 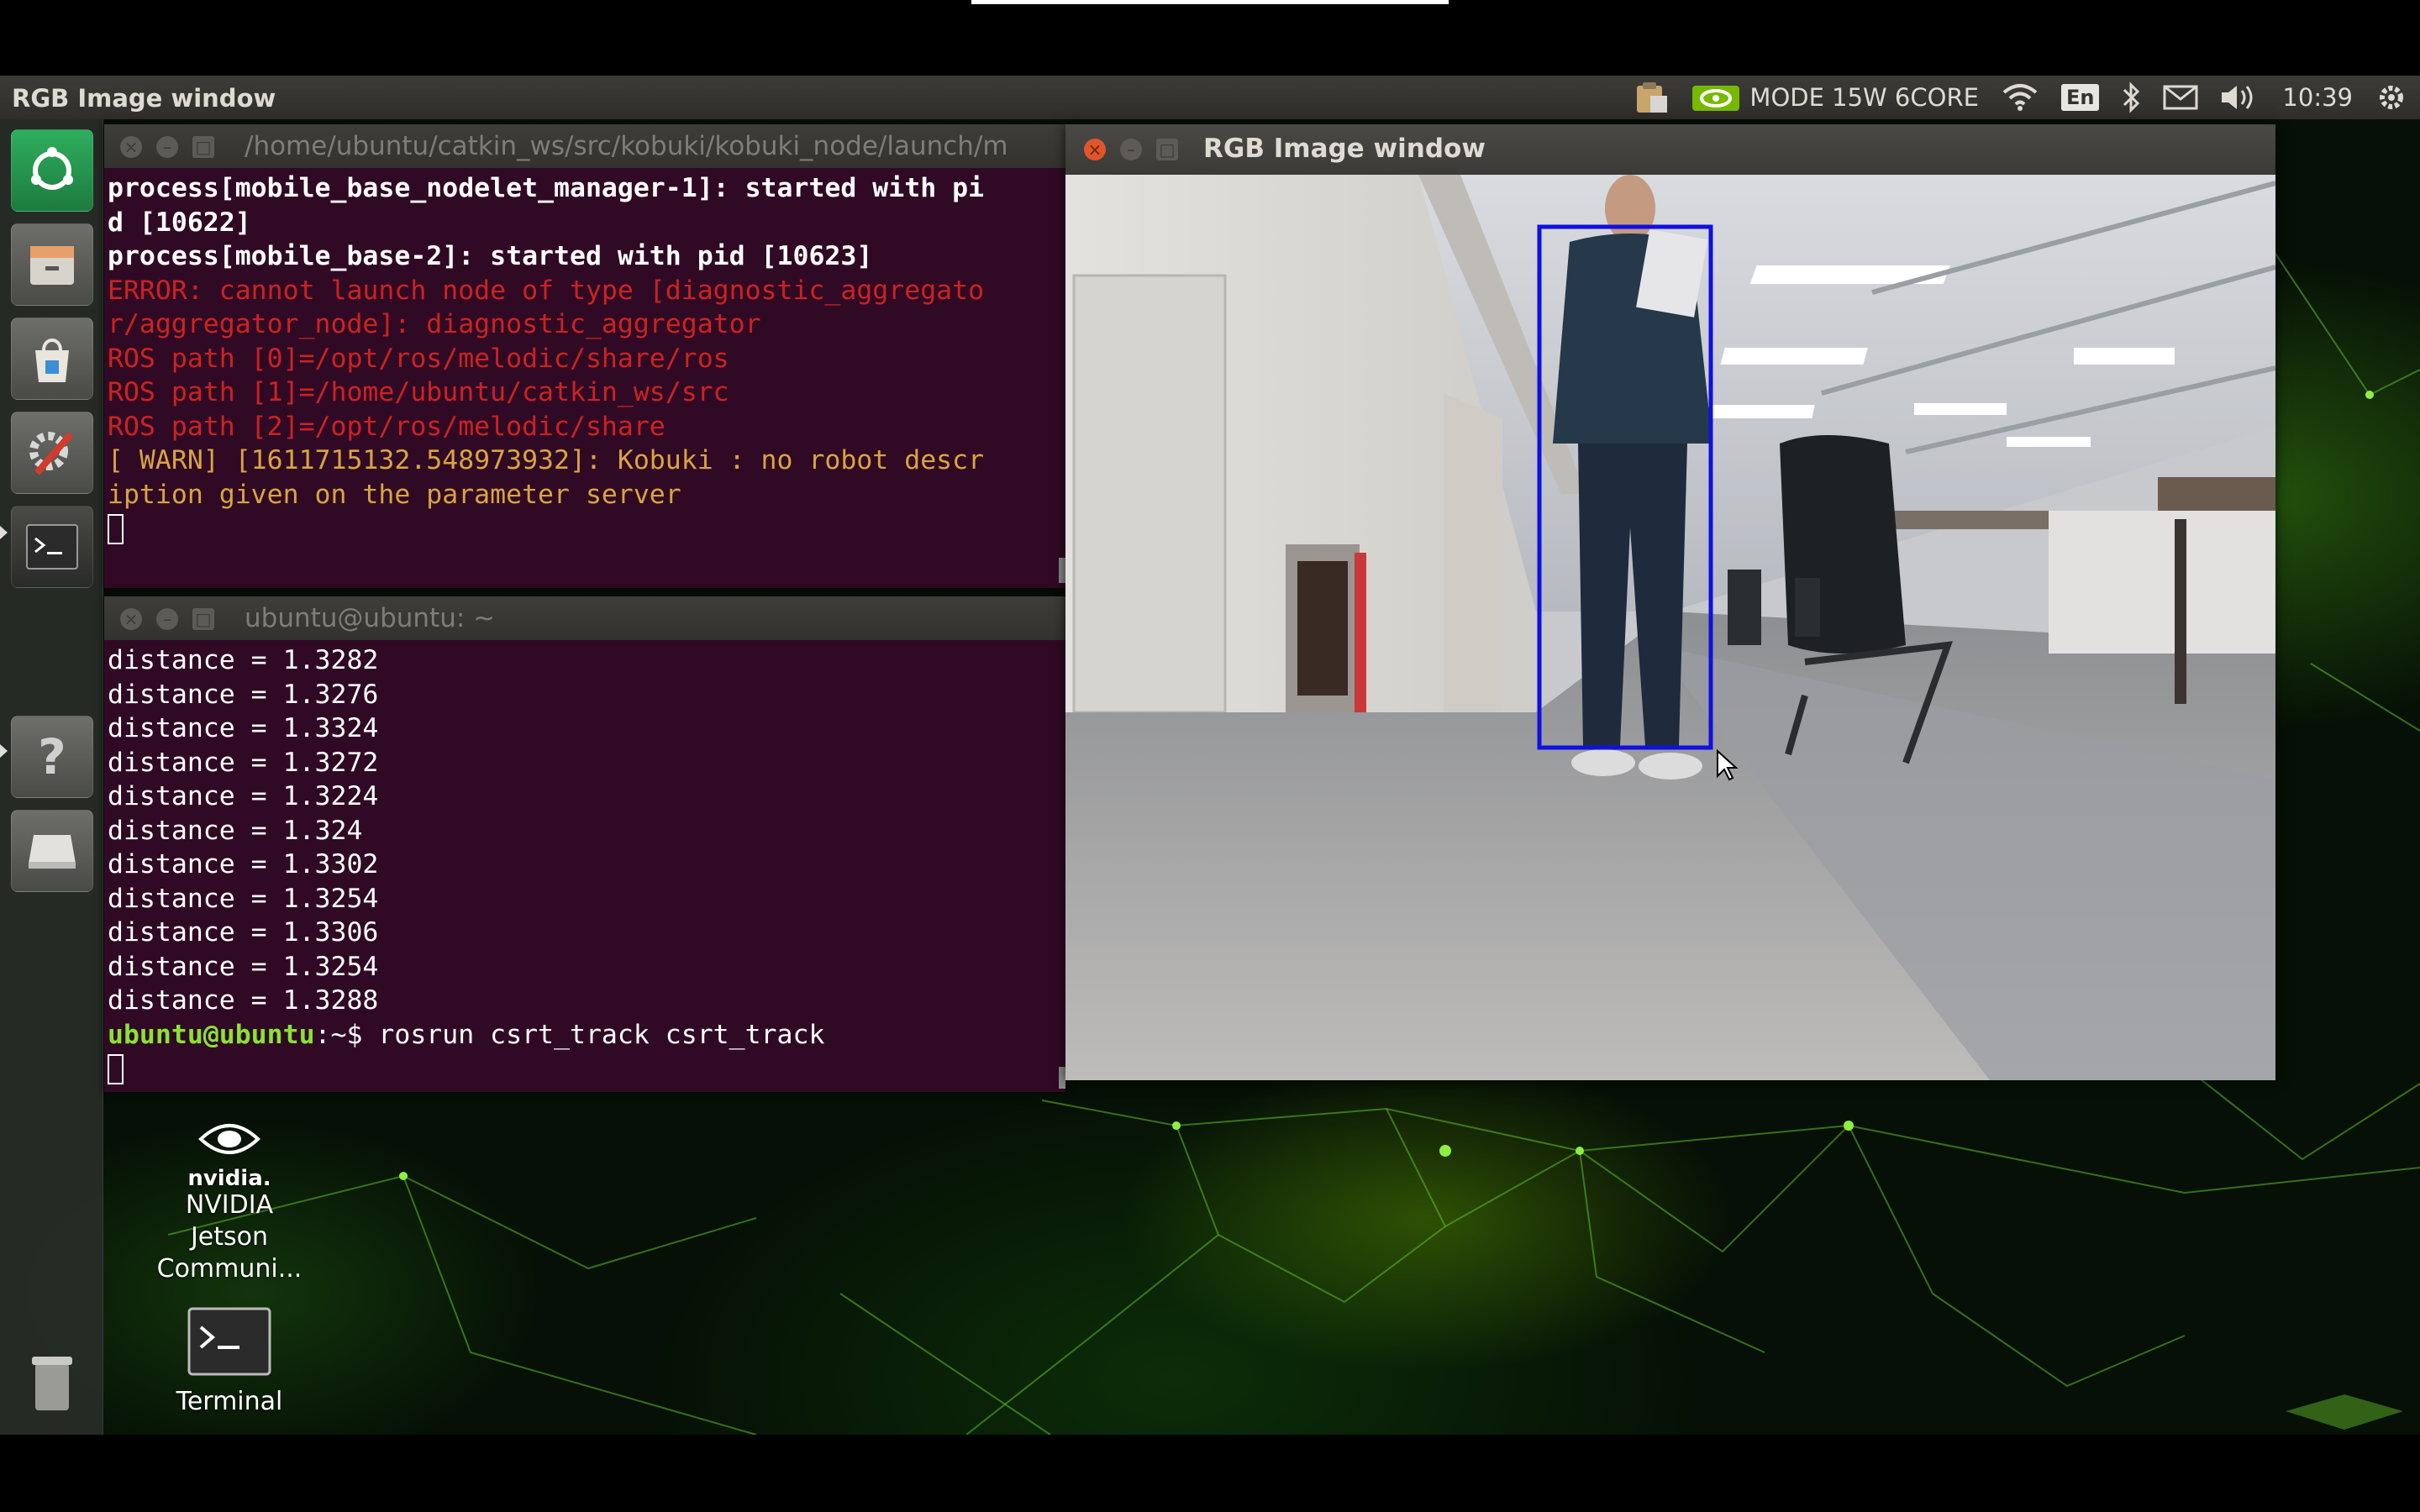 I want to click on shortcut-label-line: Jetson, so click(x=229, y=1237).